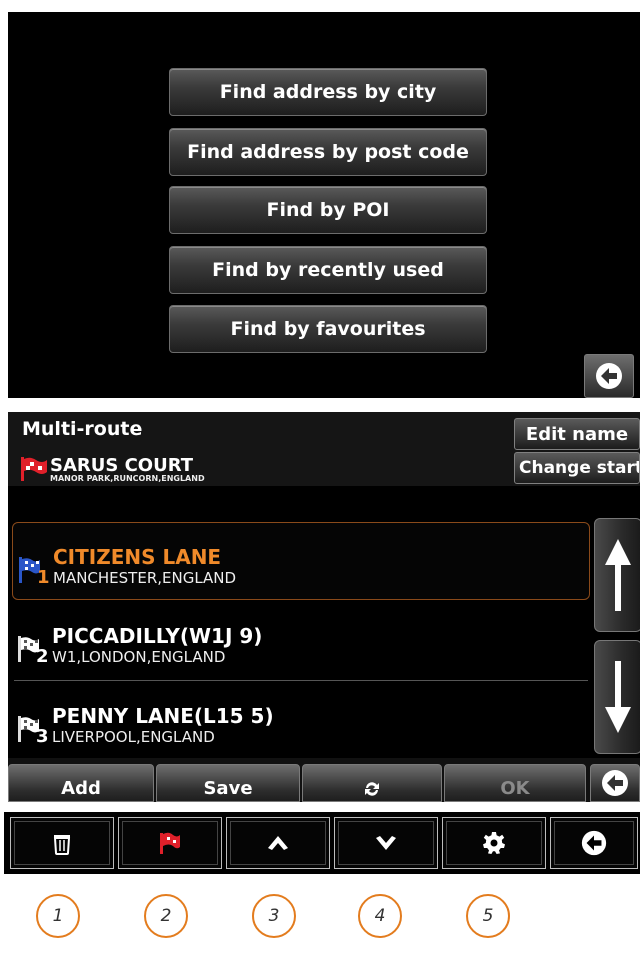 This screenshot has width=640, height=960. I want to click on start-flag-icon, so click(34, 469).